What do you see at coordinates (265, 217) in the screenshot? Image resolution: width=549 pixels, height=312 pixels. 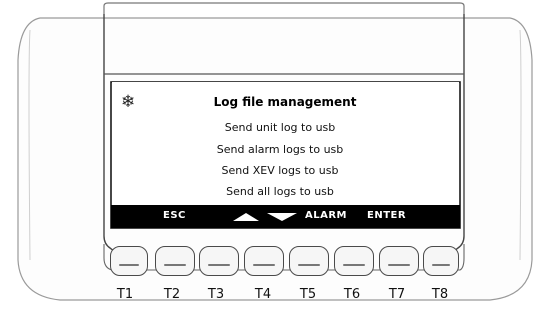 I see `arrow-icons` at bounding box center [265, 217].